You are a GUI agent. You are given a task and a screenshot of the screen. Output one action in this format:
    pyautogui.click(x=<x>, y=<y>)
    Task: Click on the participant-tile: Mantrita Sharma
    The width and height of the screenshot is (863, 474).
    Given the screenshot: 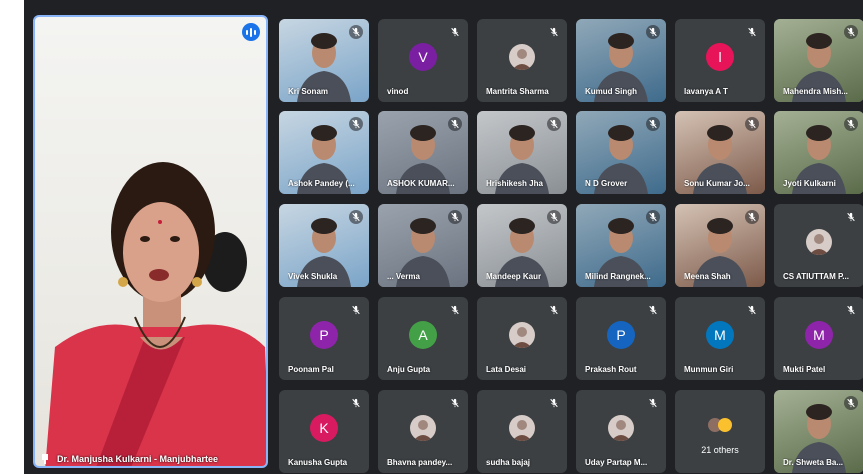 What is the action you would take?
    pyautogui.click(x=522, y=60)
    